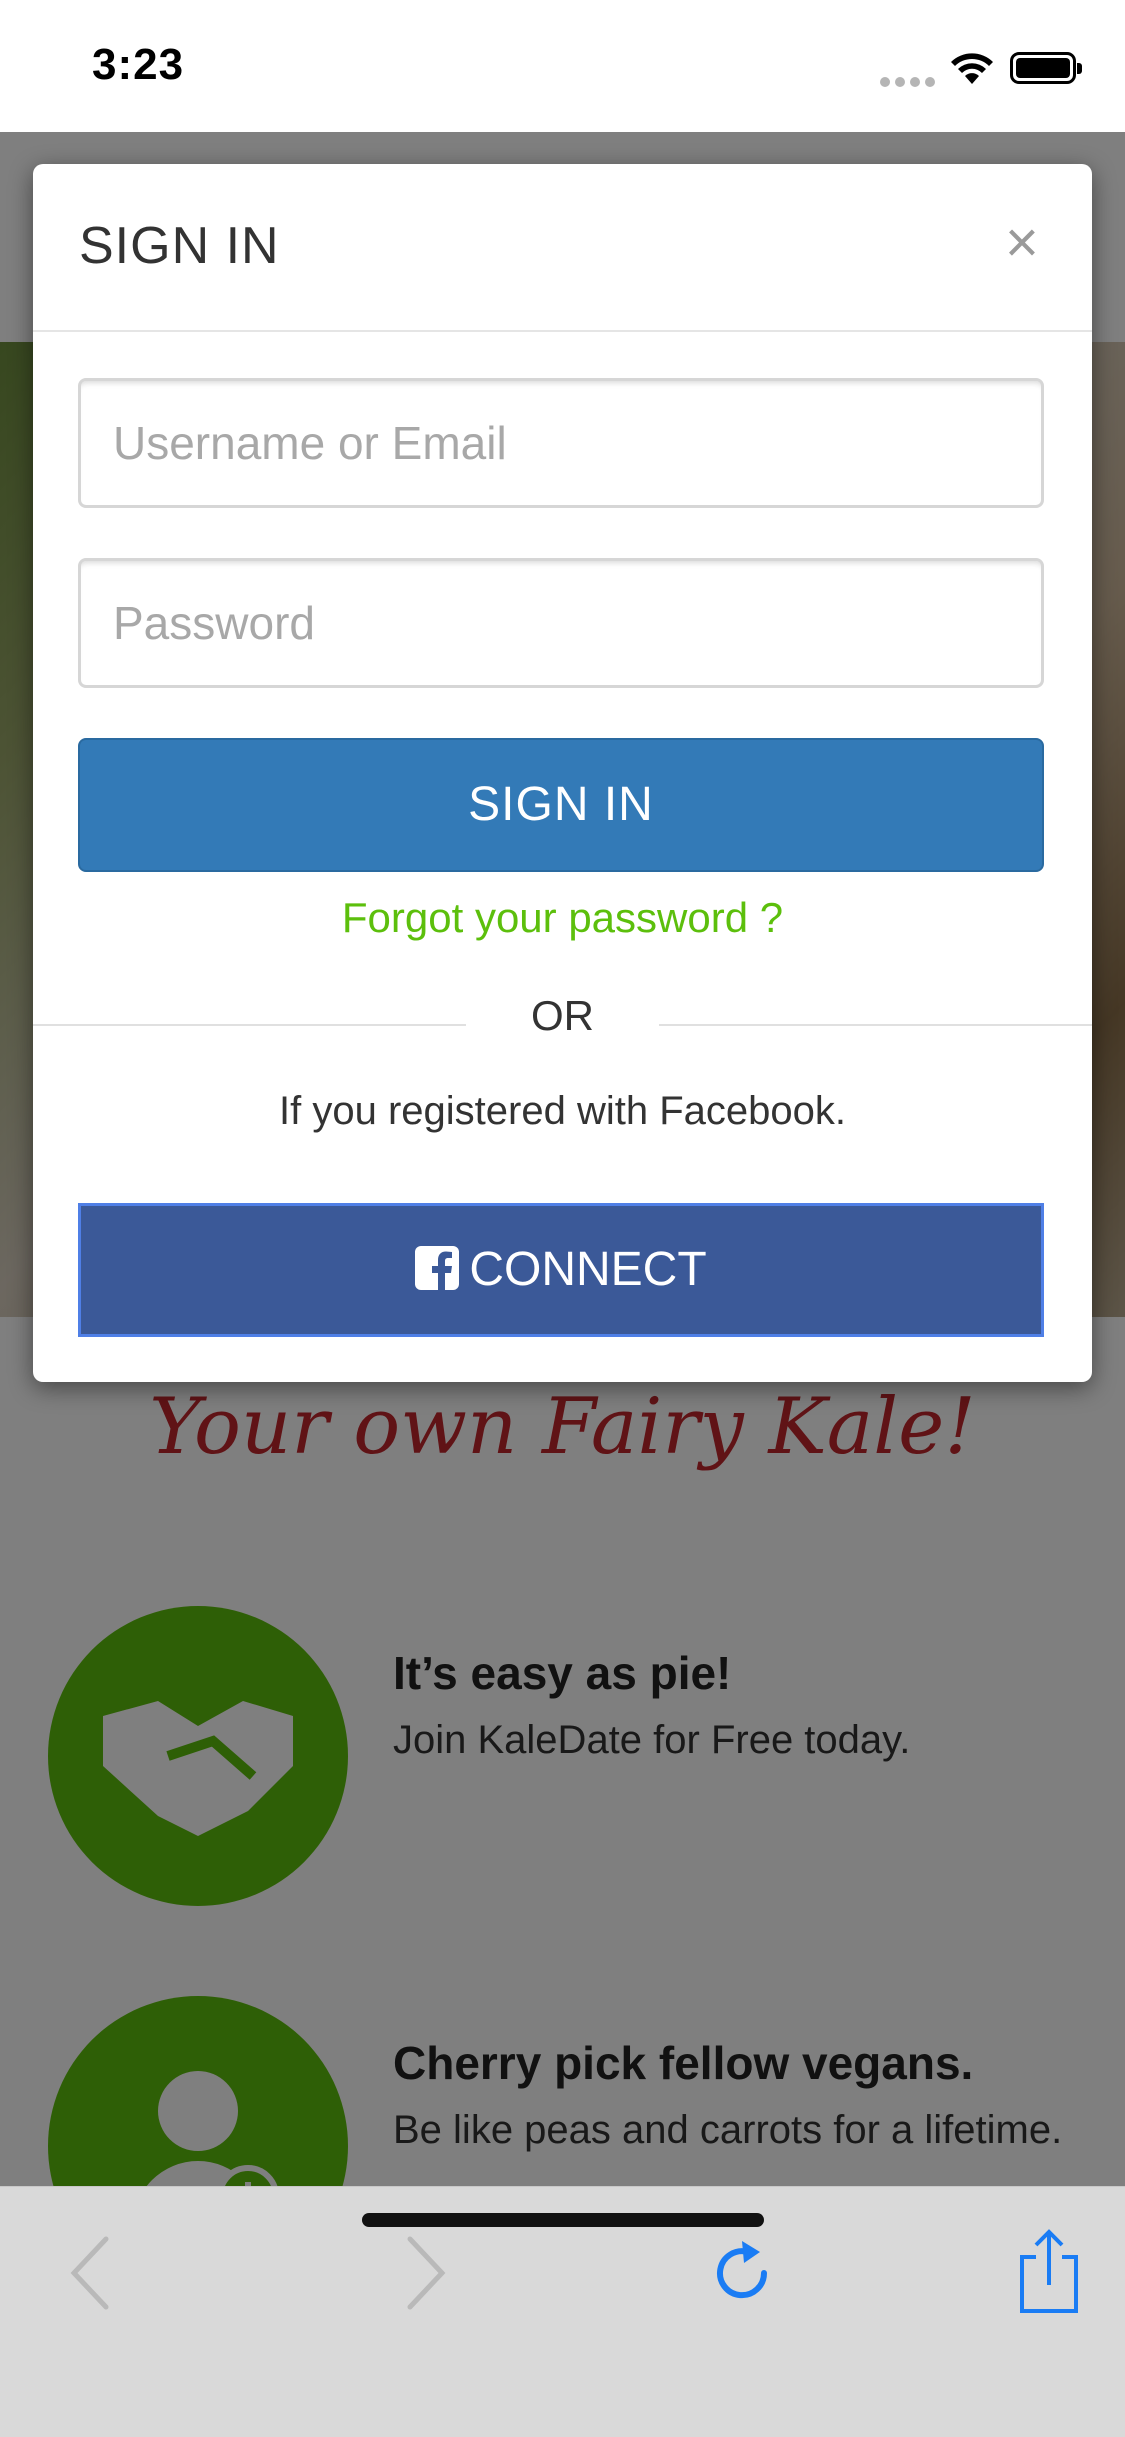  What do you see at coordinates (563, 2220) in the screenshot?
I see `home-indicator` at bounding box center [563, 2220].